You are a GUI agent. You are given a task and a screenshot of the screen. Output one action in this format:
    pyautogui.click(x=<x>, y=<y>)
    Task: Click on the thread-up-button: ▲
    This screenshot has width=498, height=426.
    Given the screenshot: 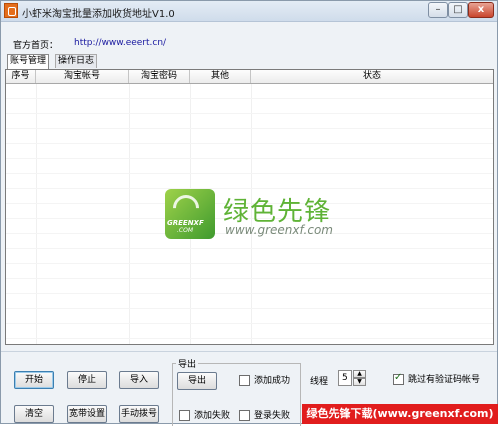 What is the action you would take?
    pyautogui.click(x=359, y=374)
    